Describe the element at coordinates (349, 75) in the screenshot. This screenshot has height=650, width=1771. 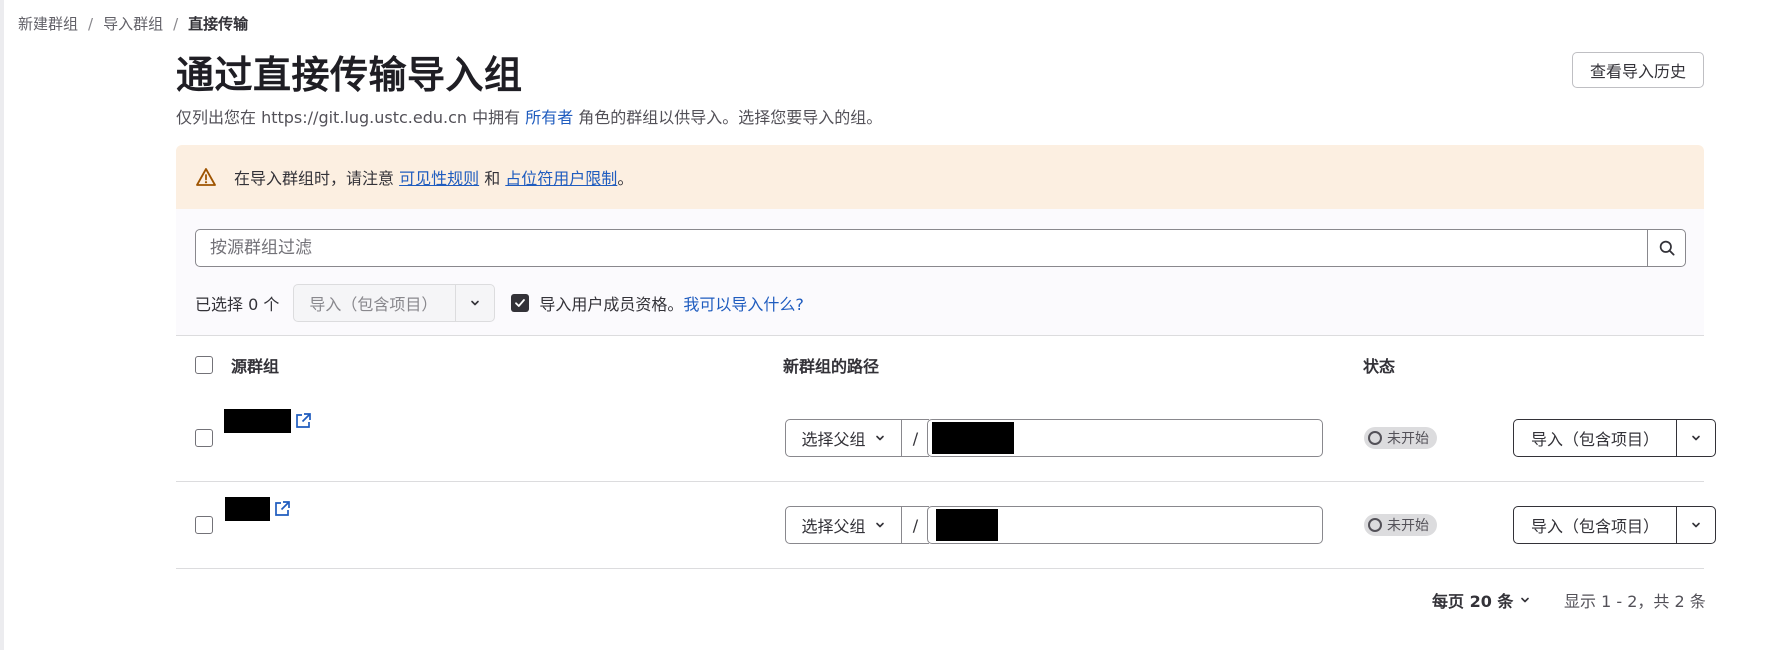
I see `page-title: 通过直接传输导入组` at that location.